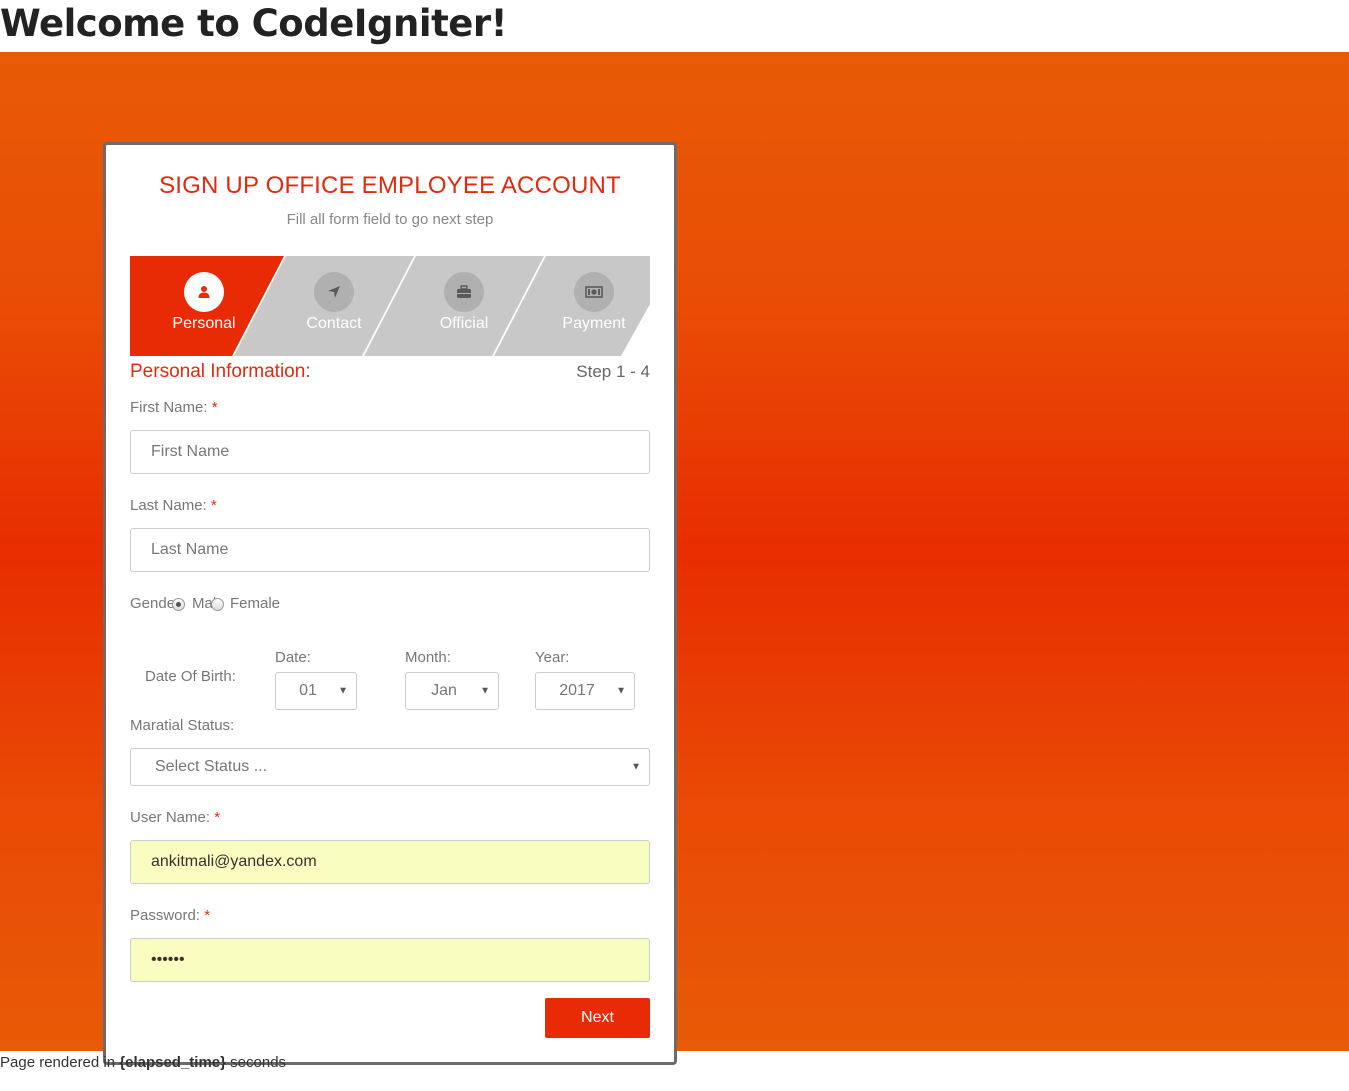 Image resolution: width=1349 pixels, height=1091 pixels. I want to click on last-name-label: Last Name: *, so click(173, 505).